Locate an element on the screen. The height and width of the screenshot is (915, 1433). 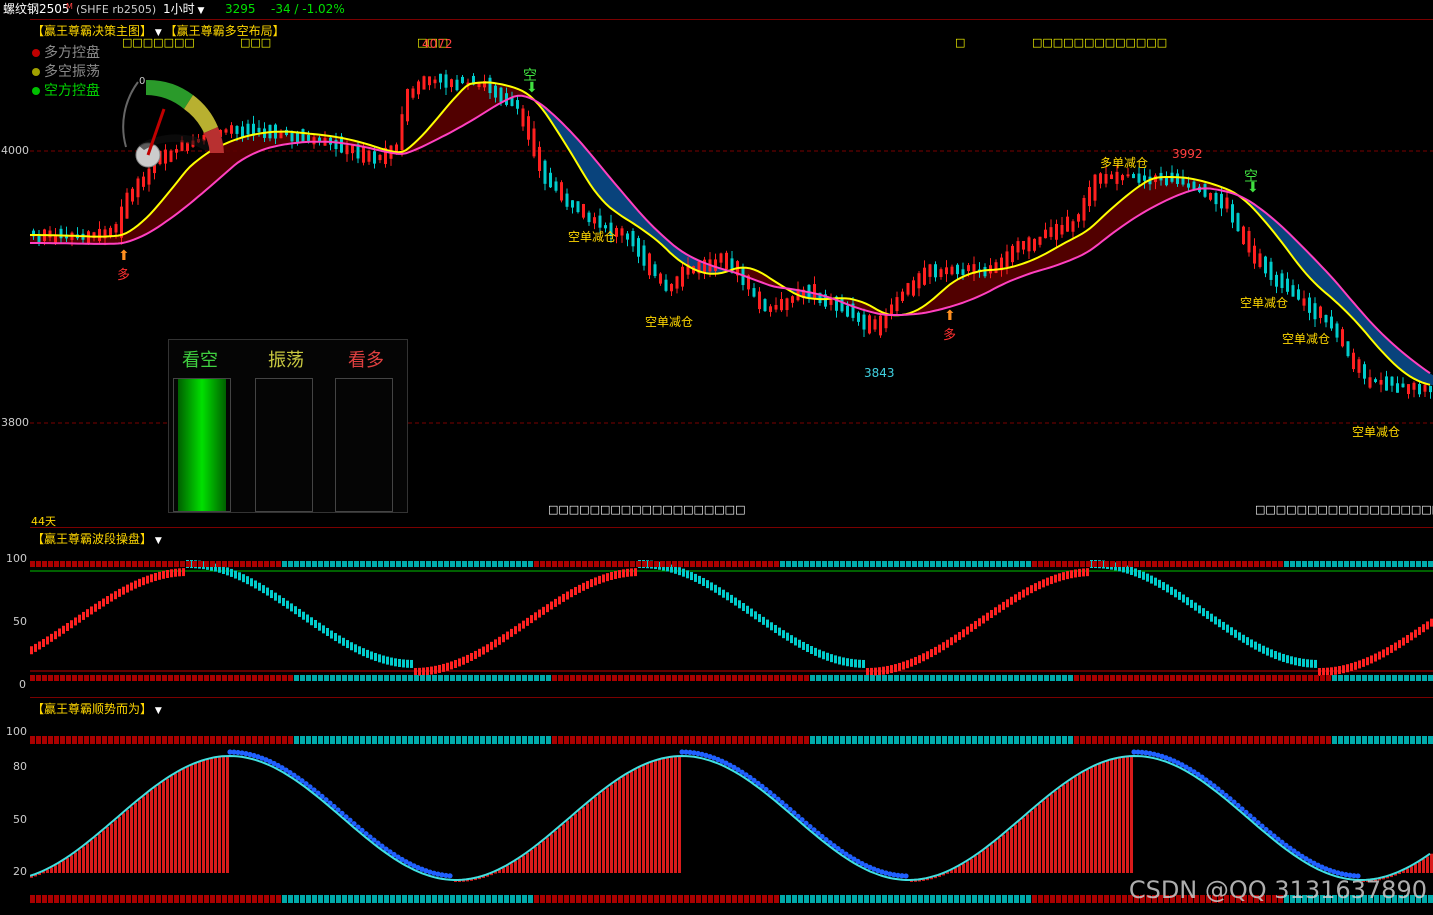
y-tick-50: 50 is located at coordinates (20, 621).